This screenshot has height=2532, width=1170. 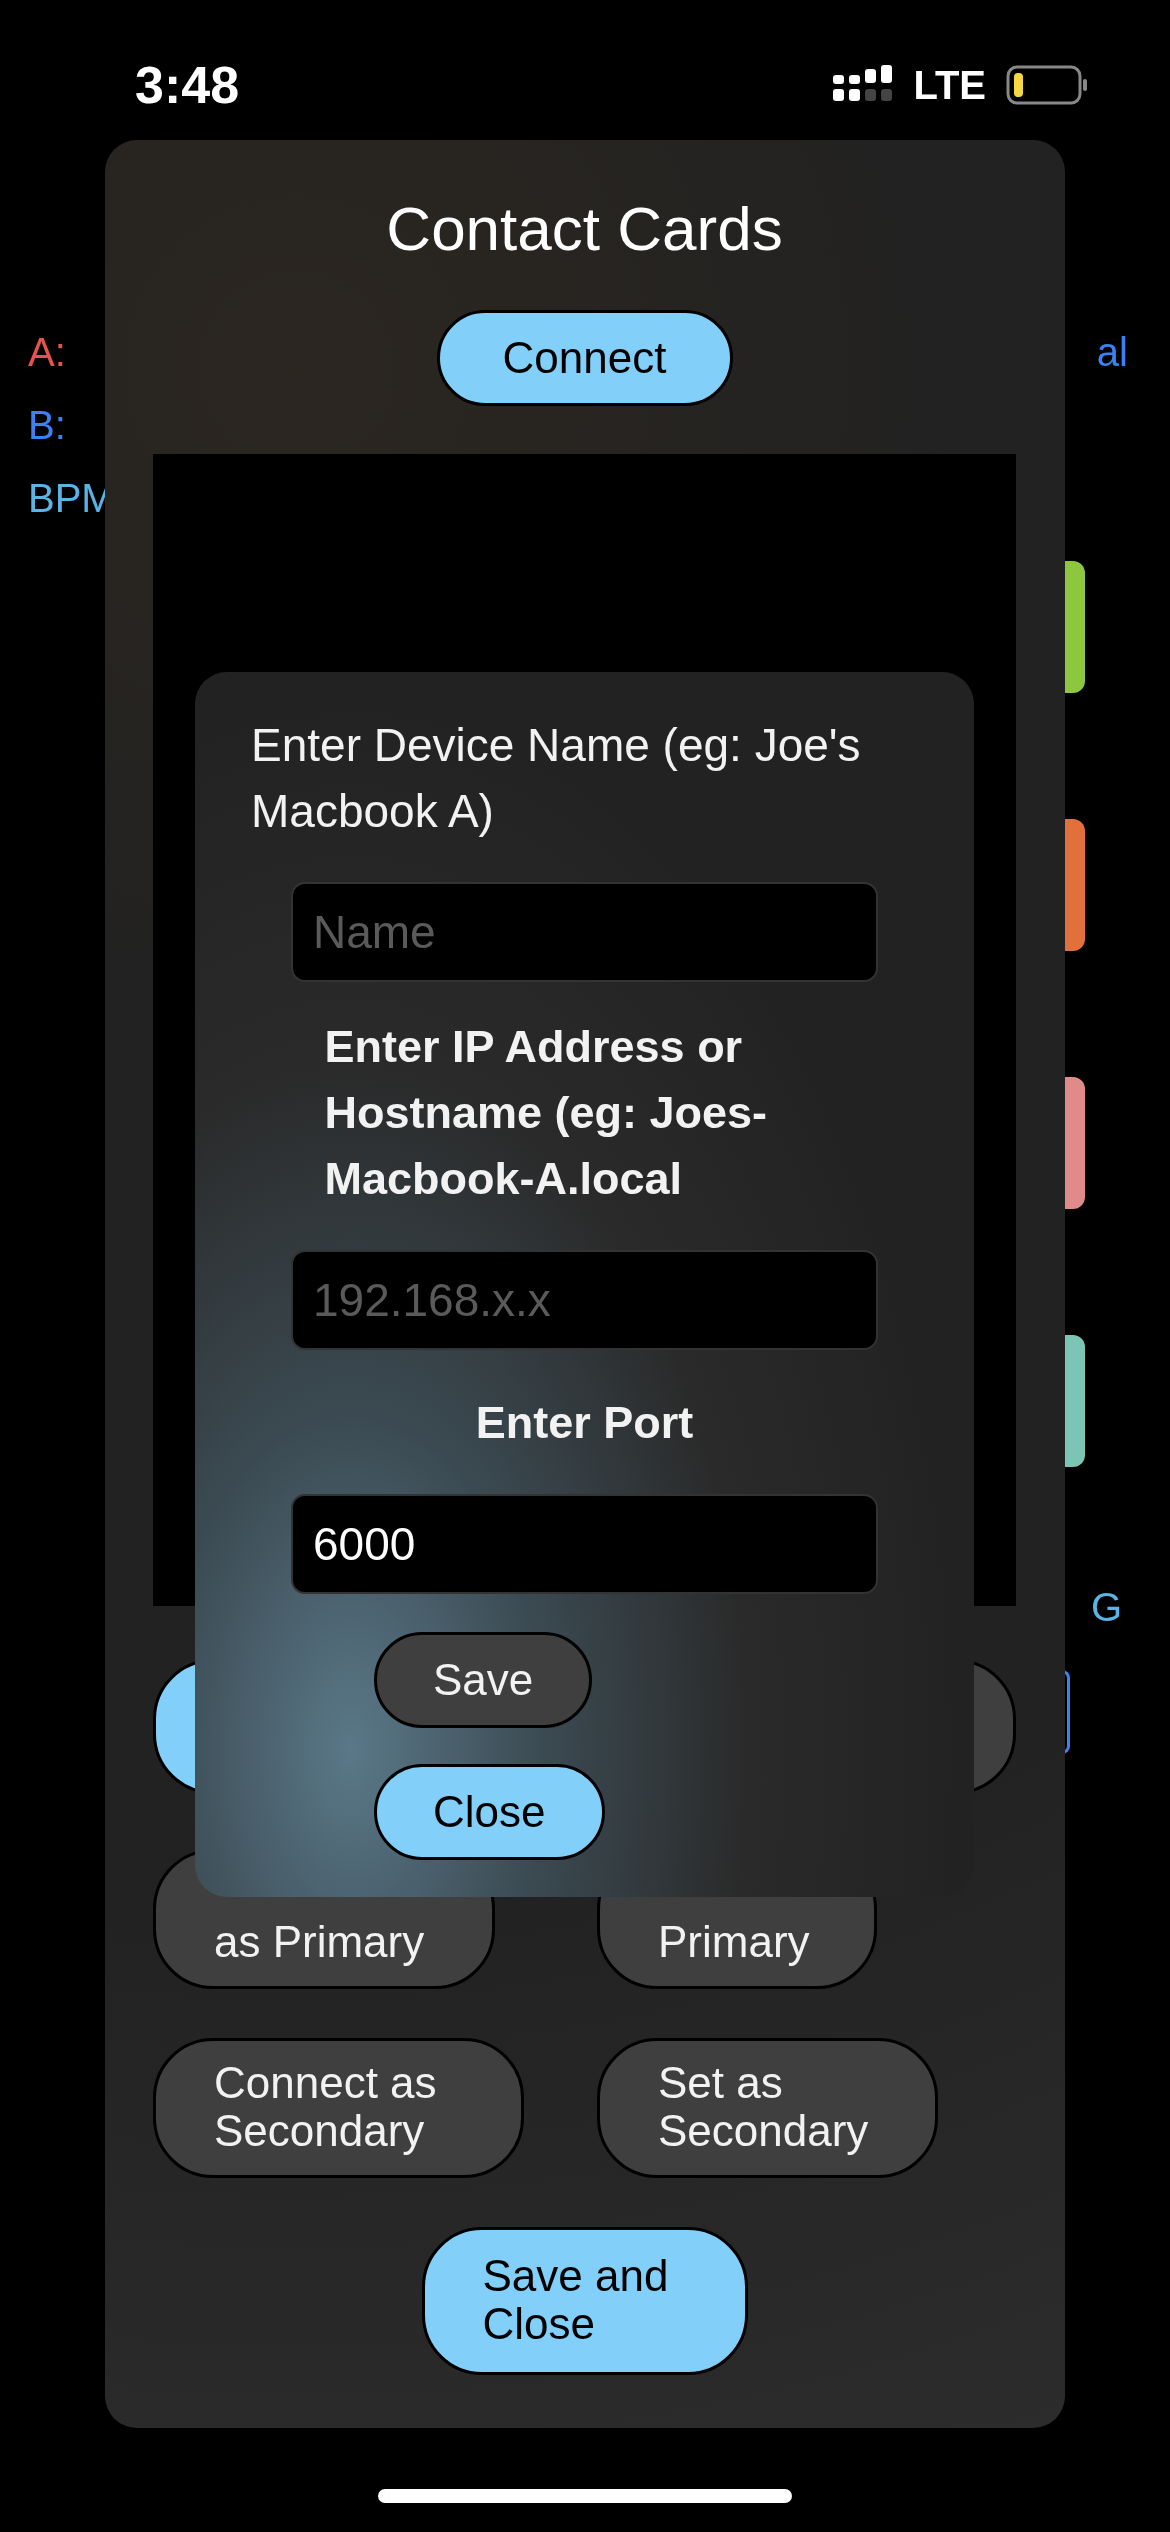 I want to click on sheet-title: Contact Cards, so click(x=584, y=229).